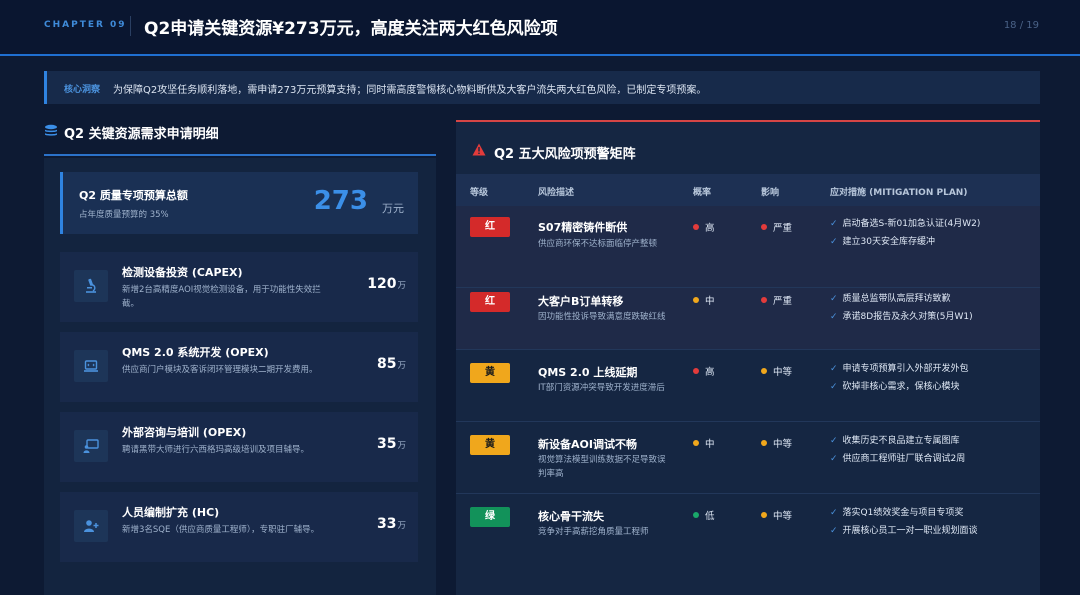  I want to click on risk-matrix-title: Q2 五大风险项预警矩阵, so click(565, 154).